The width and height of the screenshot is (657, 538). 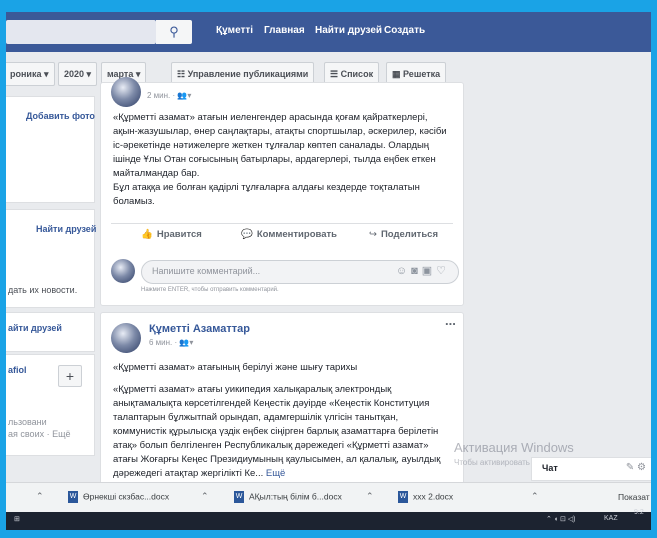 I want to click on grid-icon: ▦, so click(x=396, y=74).